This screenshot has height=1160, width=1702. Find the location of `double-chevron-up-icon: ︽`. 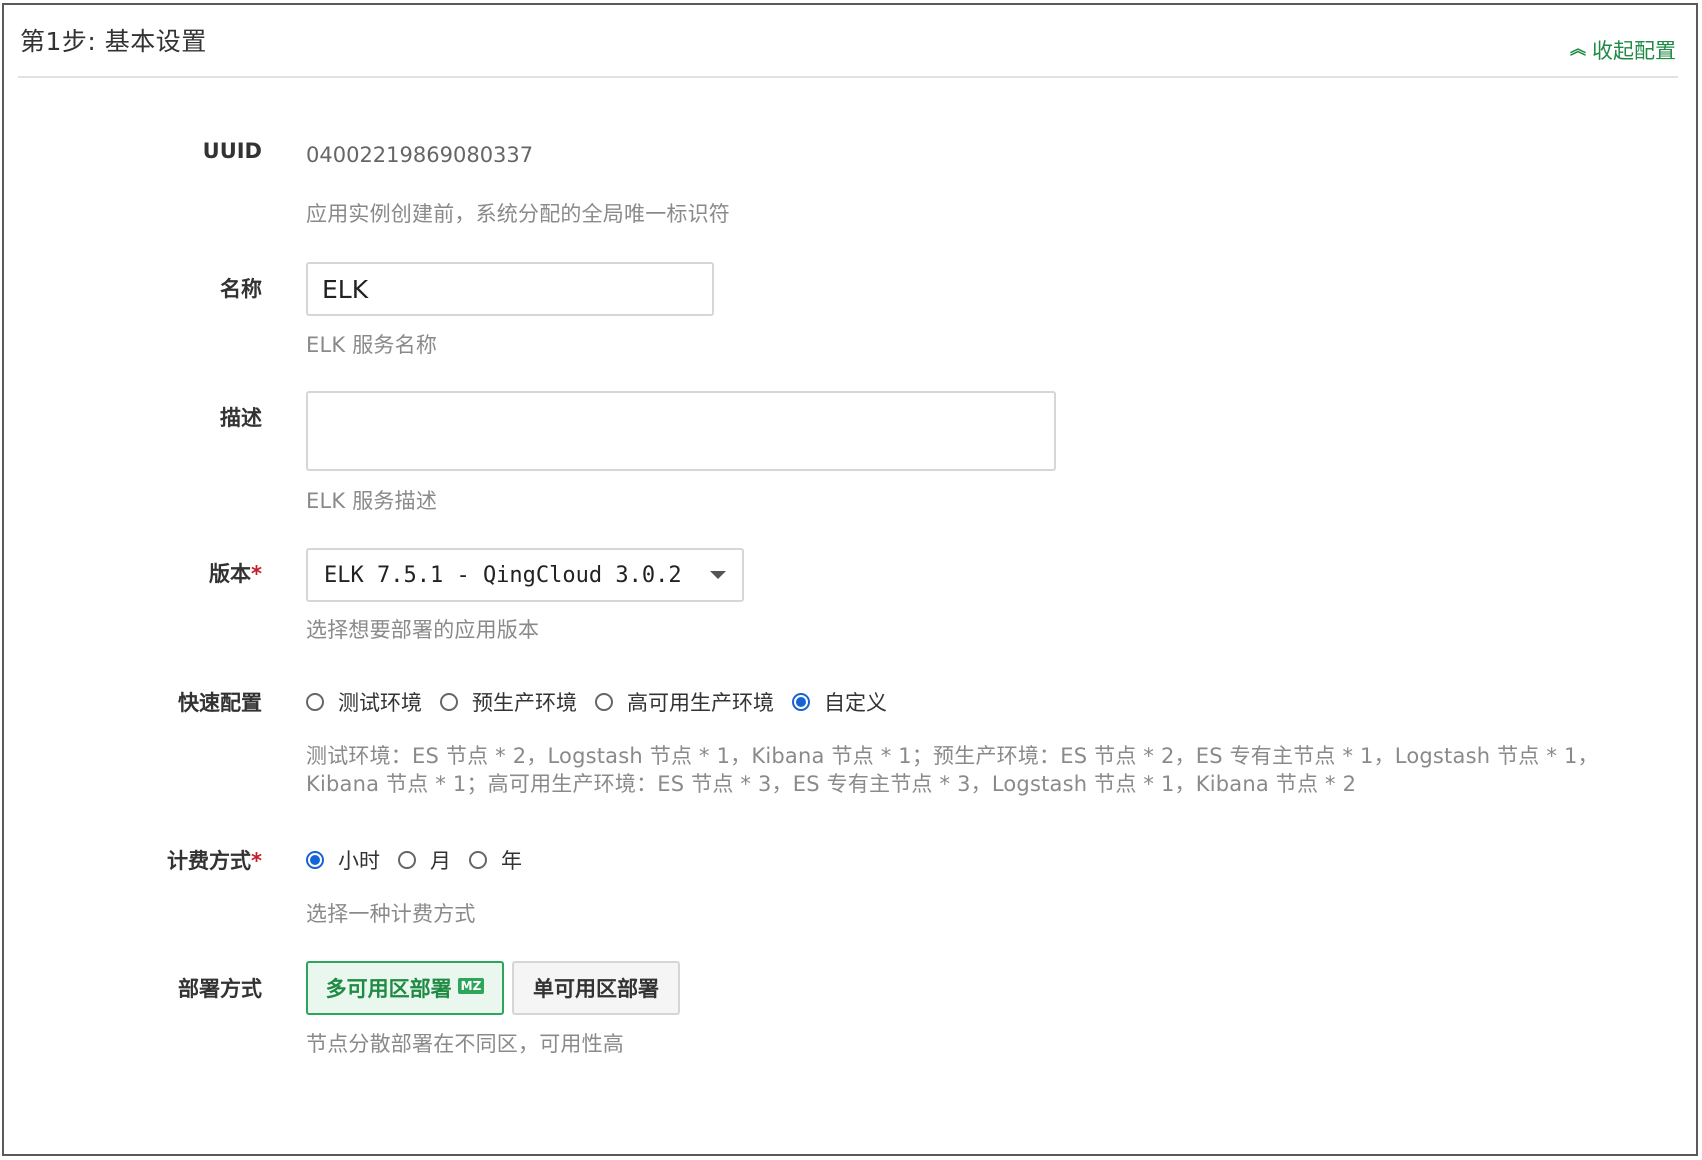

double-chevron-up-icon: ︽ is located at coordinates (1577, 48).